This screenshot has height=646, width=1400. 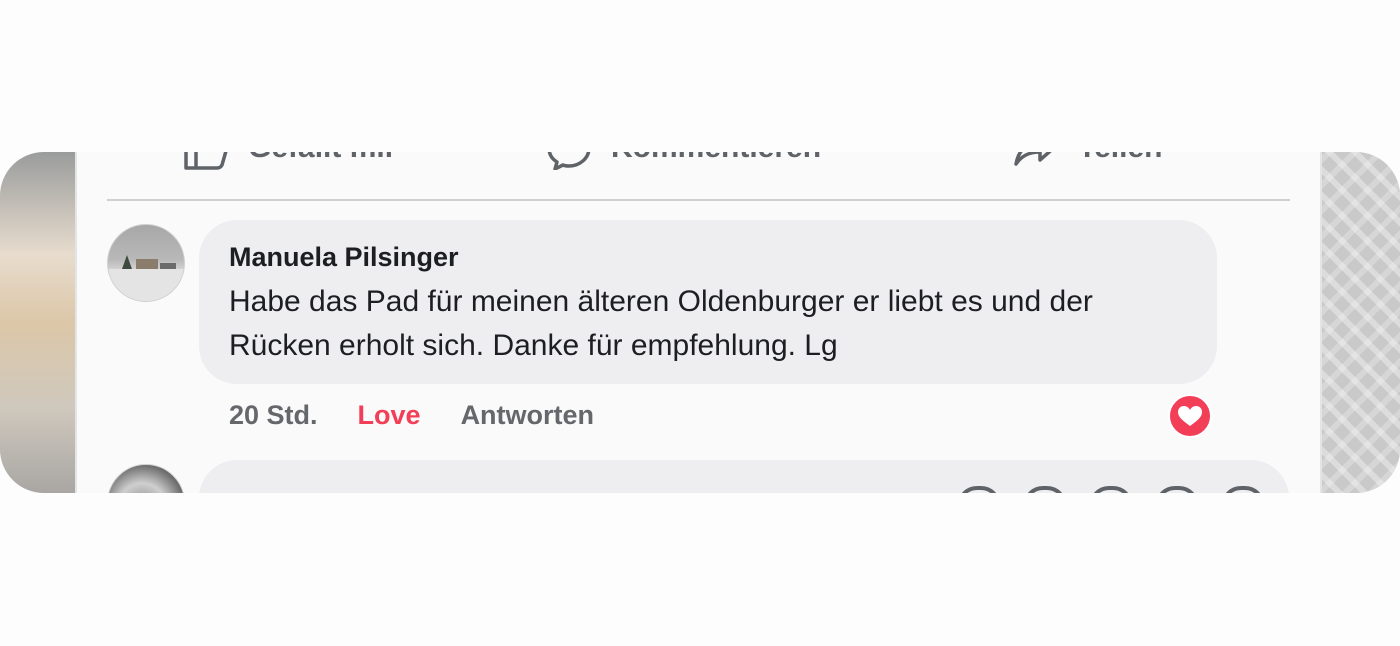 What do you see at coordinates (322, 158) in the screenshot?
I see `like-label: Gefällt mir` at bounding box center [322, 158].